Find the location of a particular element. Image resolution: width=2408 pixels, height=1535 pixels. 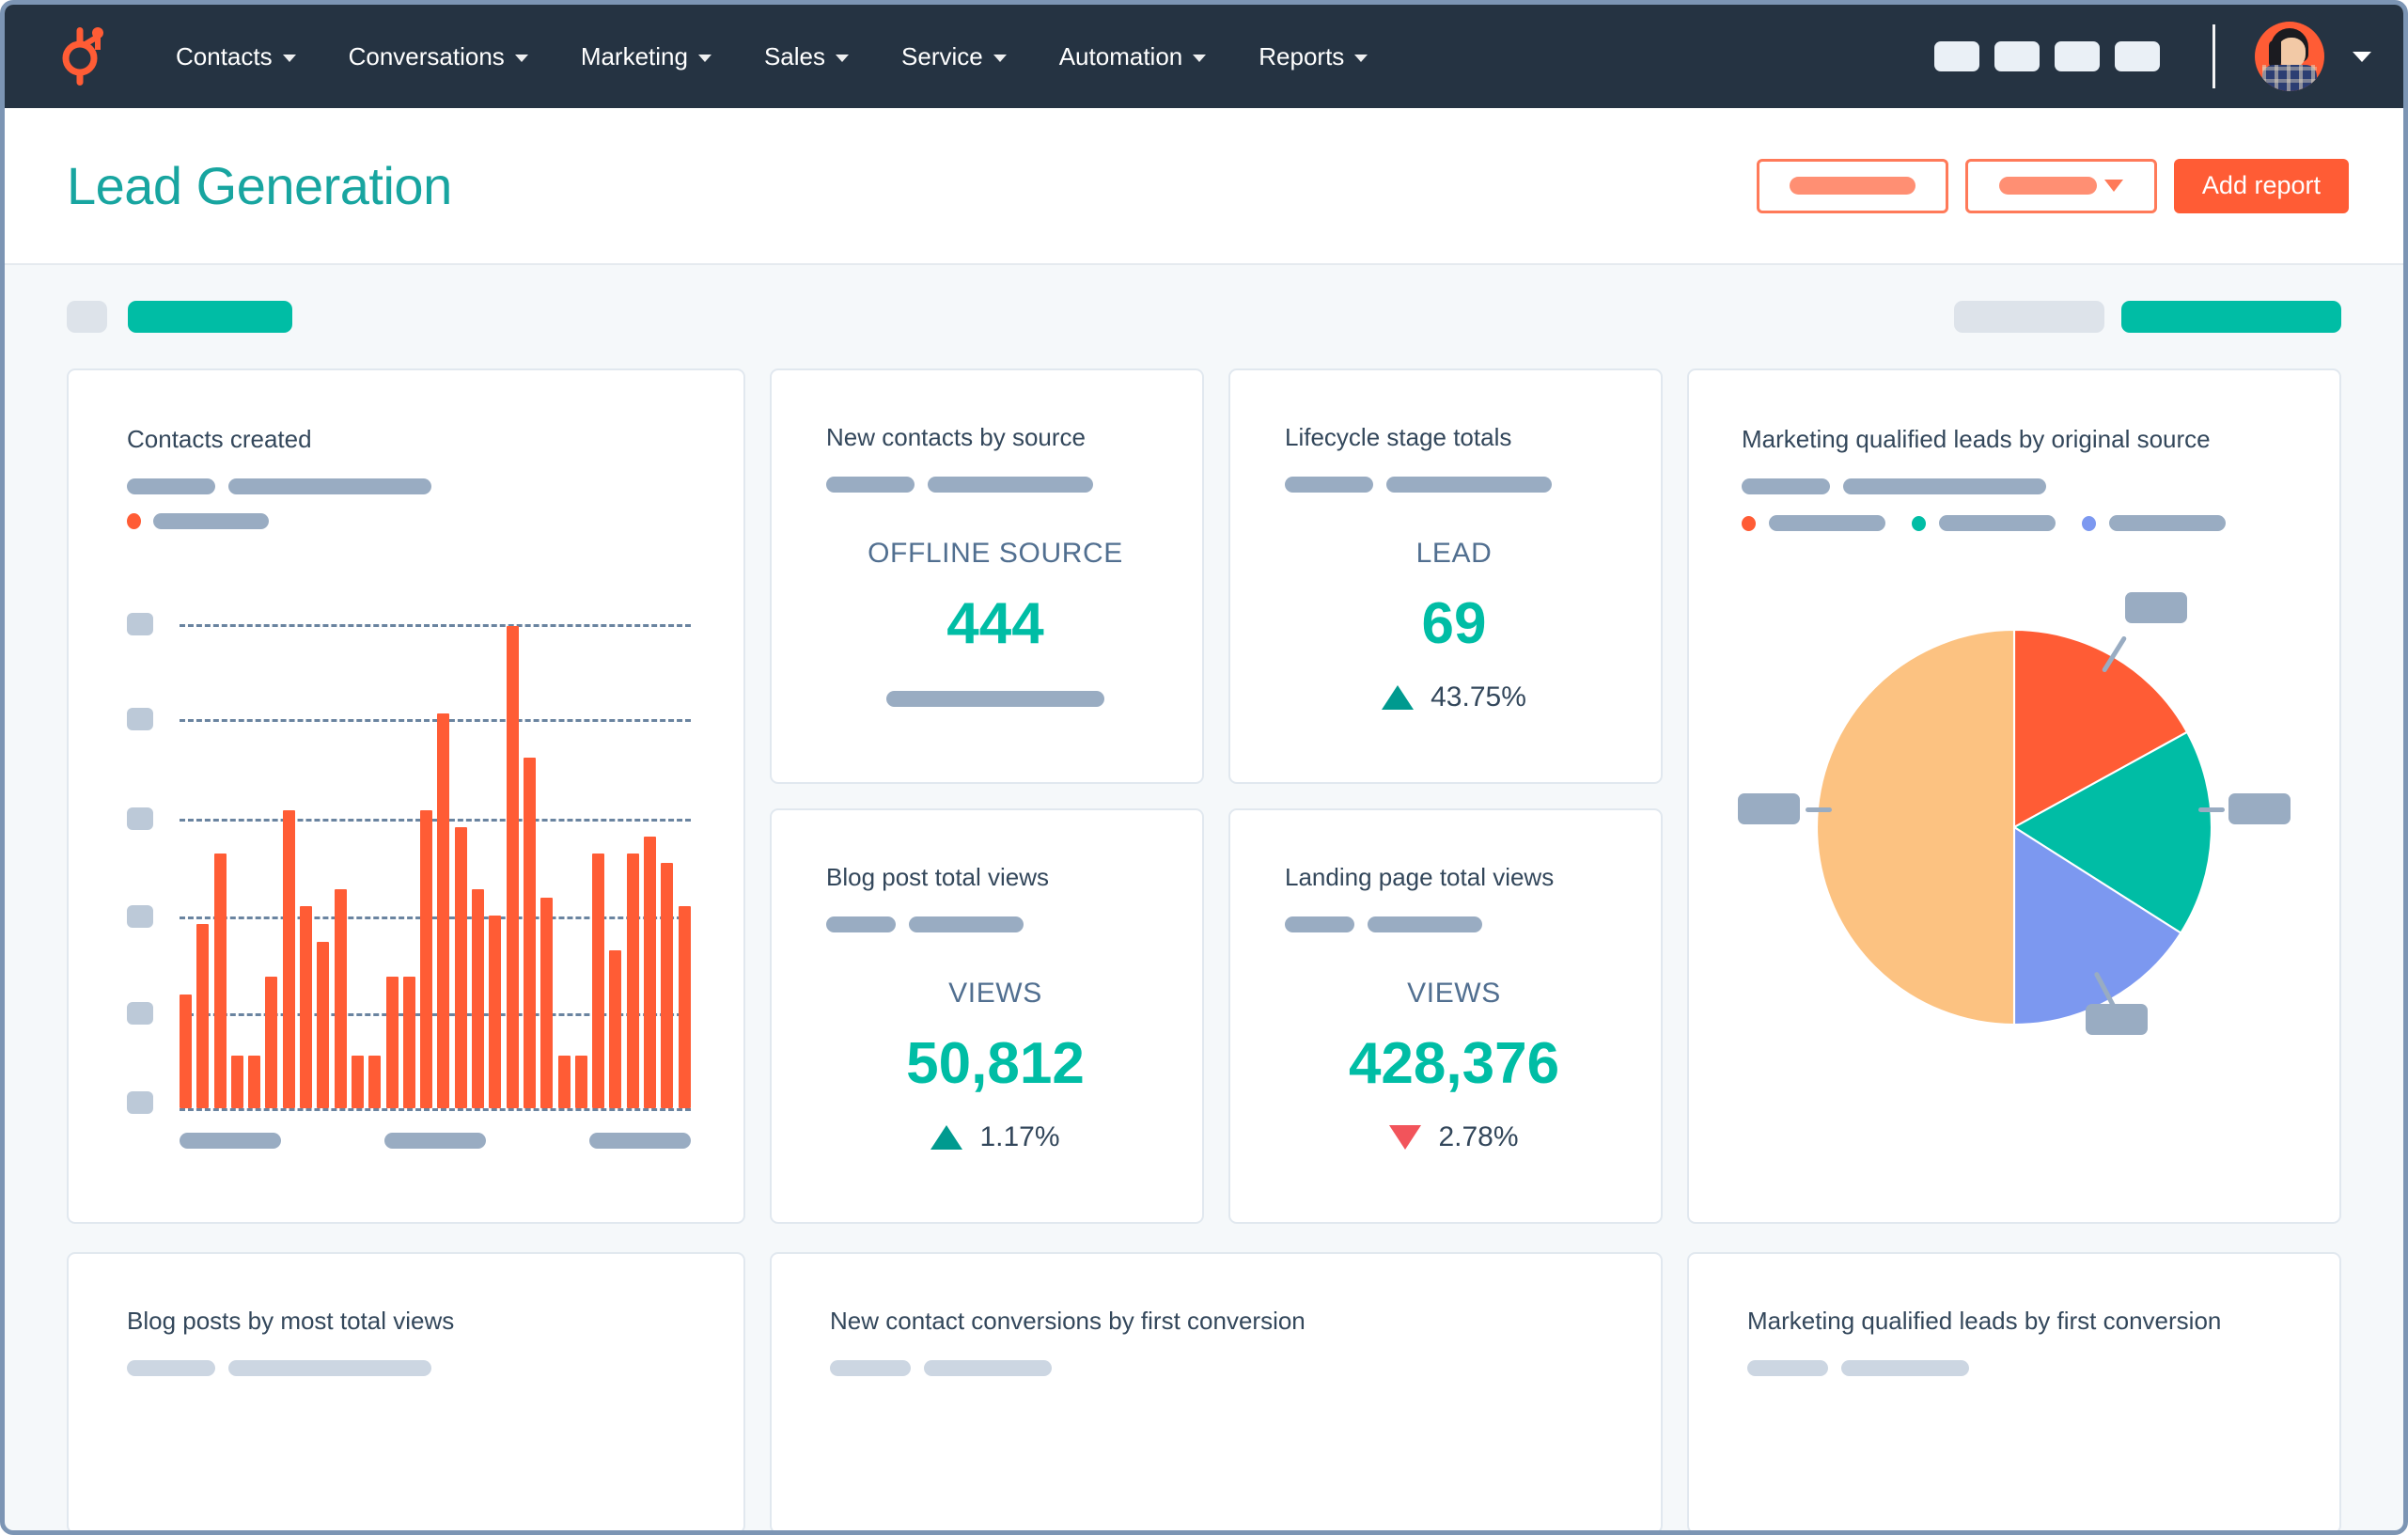

header-actions: Add report is located at coordinates (2052, 185).